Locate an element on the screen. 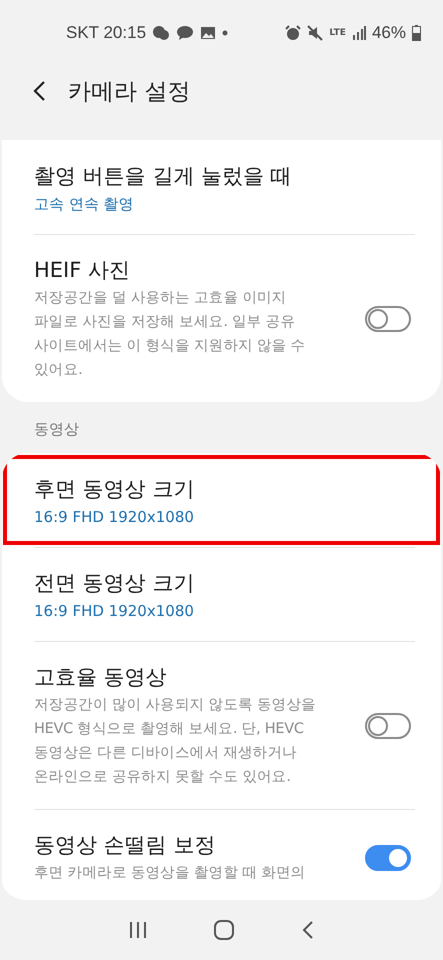 The height and width of the screenshot is (960, 443). setting-row: 촬영 버튼을 길게 눌렀을 때 고속 연속 촬영 is located at coordinates (221, 187).